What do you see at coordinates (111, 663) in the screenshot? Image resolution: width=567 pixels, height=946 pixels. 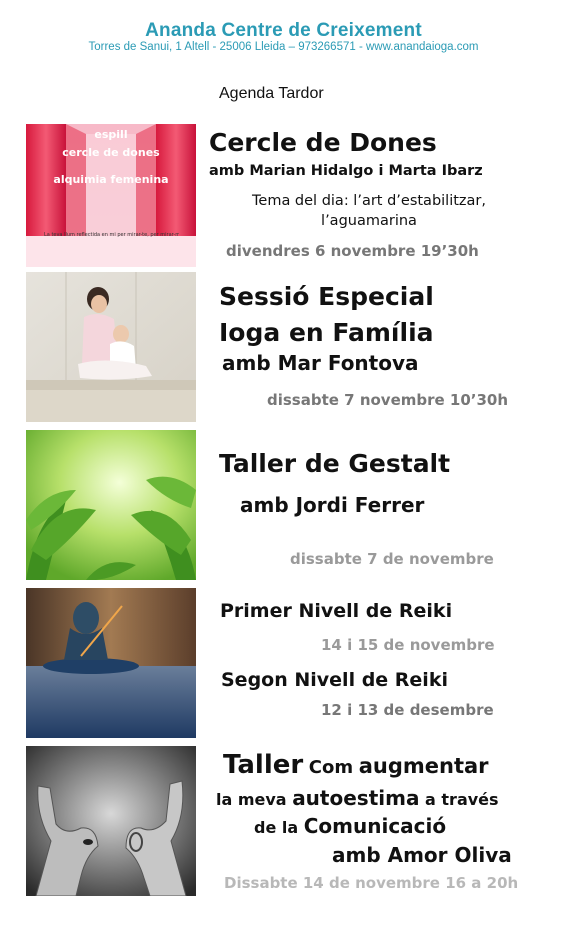 I see `reiki-buddha-image` at bounding box center [111, 663].